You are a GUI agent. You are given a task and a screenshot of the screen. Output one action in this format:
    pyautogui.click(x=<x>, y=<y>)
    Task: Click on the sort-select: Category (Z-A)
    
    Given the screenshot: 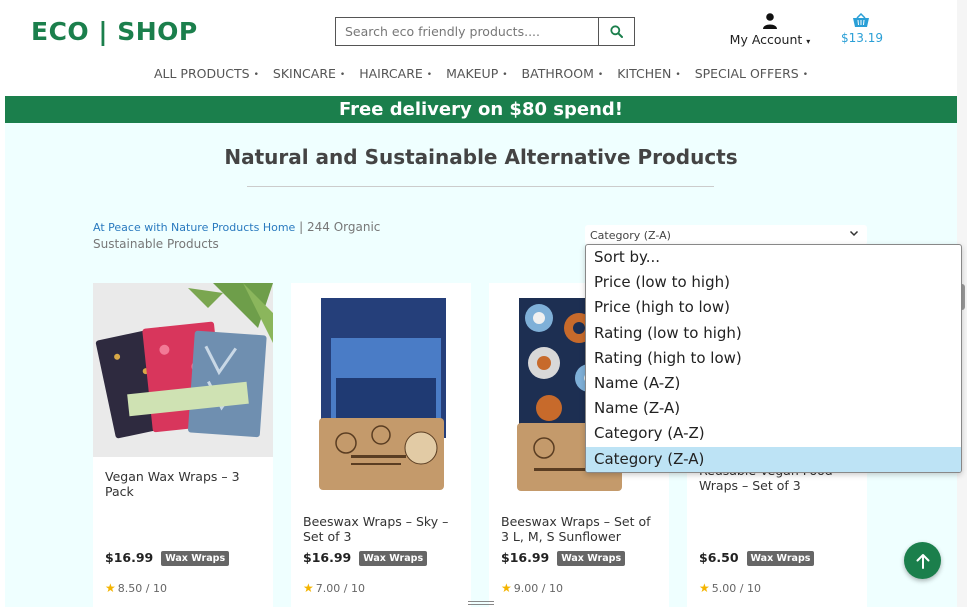 What is the action you would take?
    pyautogui.click(x=726, y=235)
    